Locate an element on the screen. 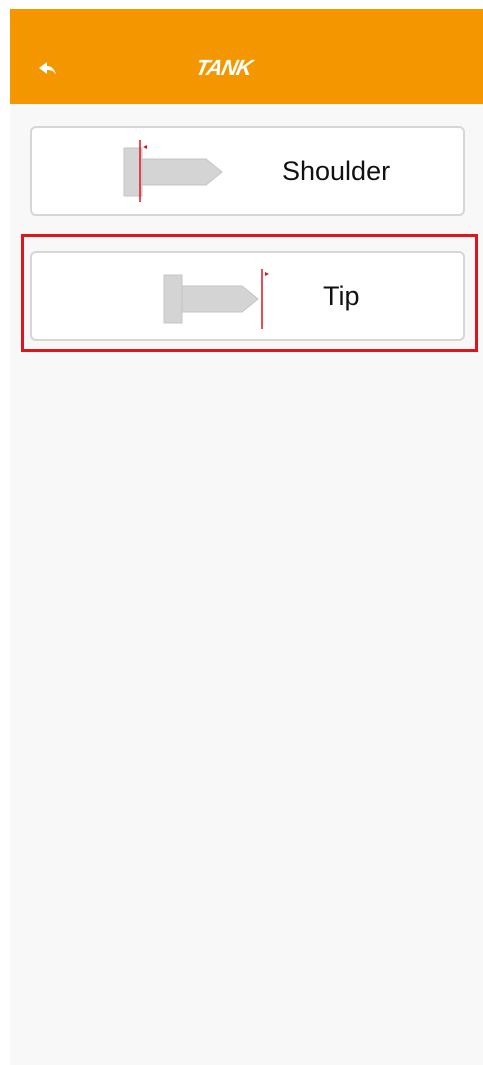 The image size is (483, 1065). tip-measure-icon is located at coordinates (216, 299).